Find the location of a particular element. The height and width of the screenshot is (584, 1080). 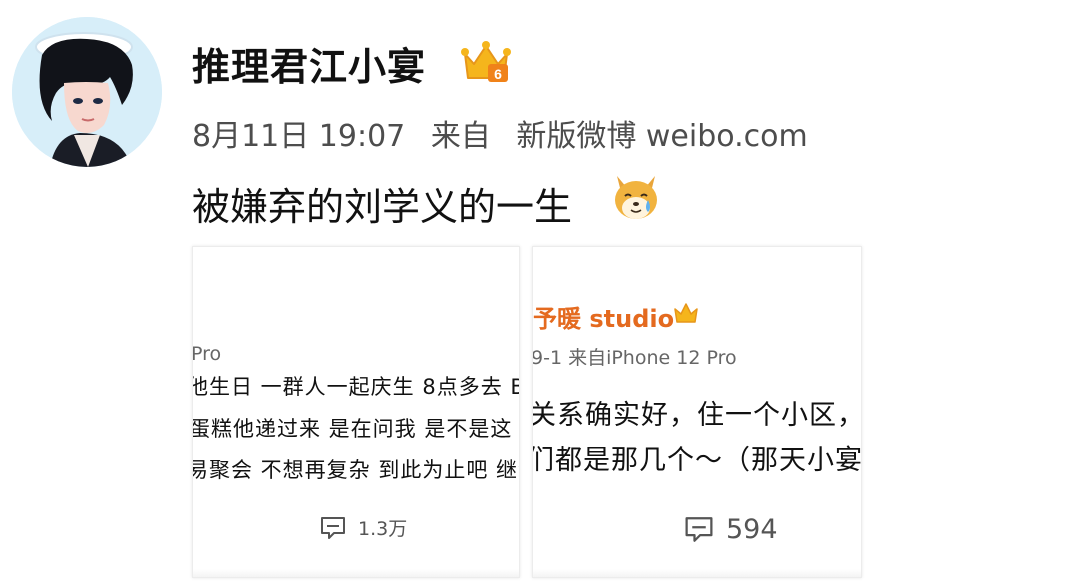

comment-button: 1.3万 is located at coordinates (363, 527).